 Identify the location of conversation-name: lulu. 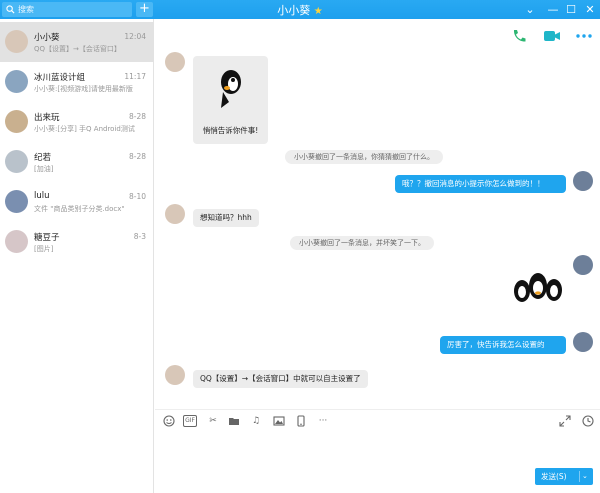
(42, 196).